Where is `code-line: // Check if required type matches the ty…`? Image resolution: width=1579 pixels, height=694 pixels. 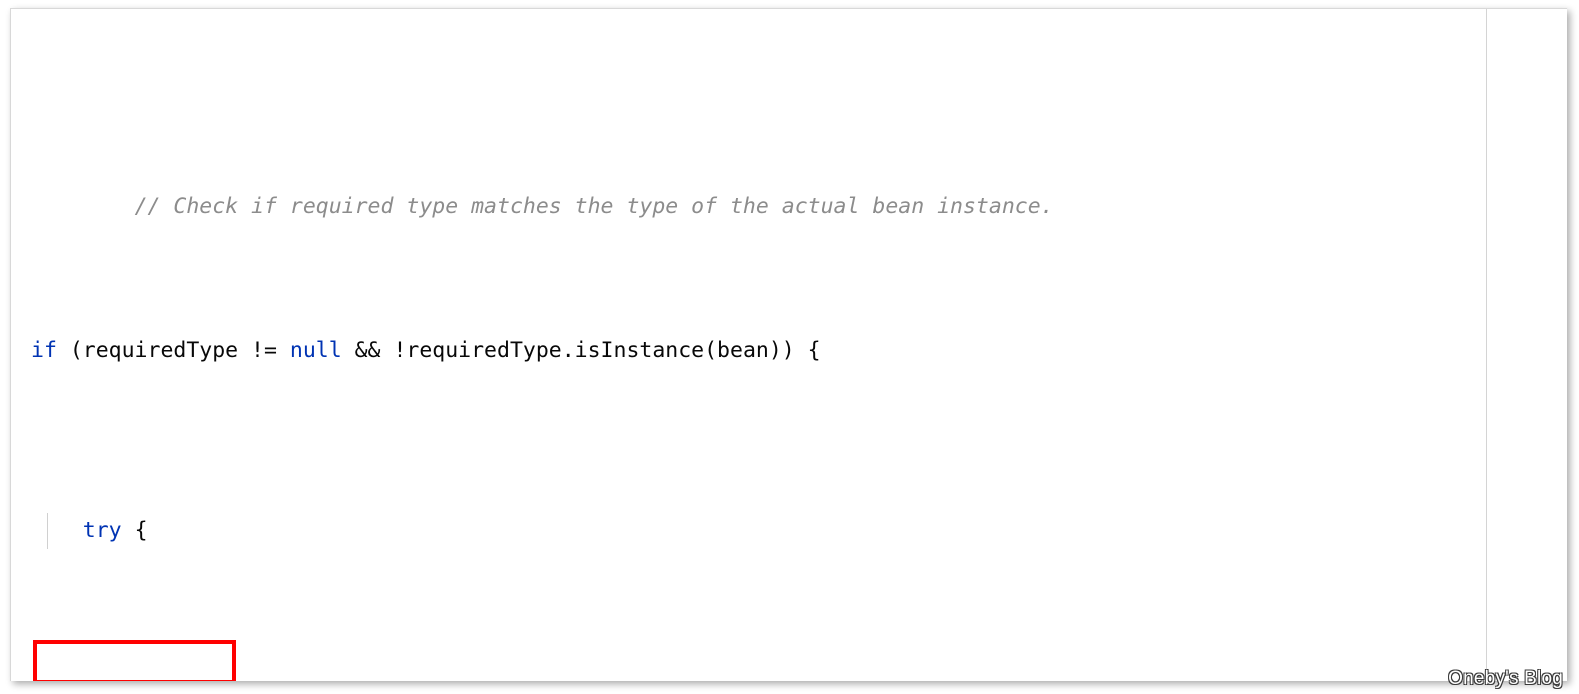 code-line: // Check if required type matches the ty… is located at coordinates (789, 186).